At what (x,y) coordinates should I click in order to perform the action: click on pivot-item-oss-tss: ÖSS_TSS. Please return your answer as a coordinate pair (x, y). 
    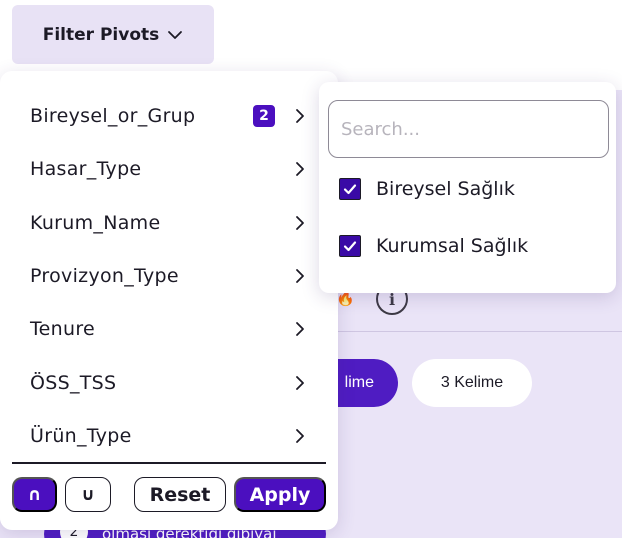
    Looking at the image, I should click on (169, 383).